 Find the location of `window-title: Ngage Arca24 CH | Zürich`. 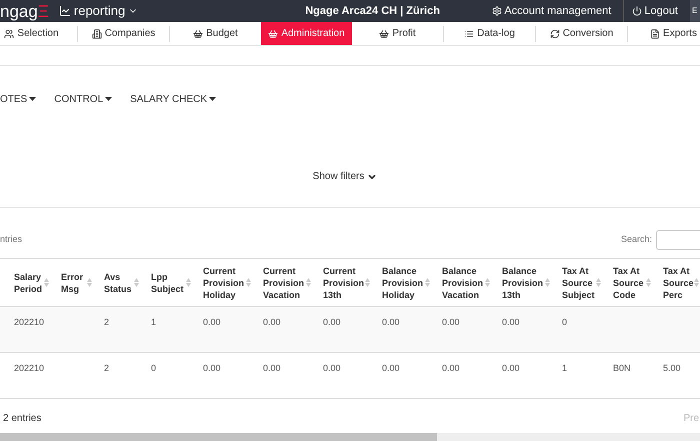

window-title: Ngage Arca24 CH | Zürich is located at coordinates (372, 11).